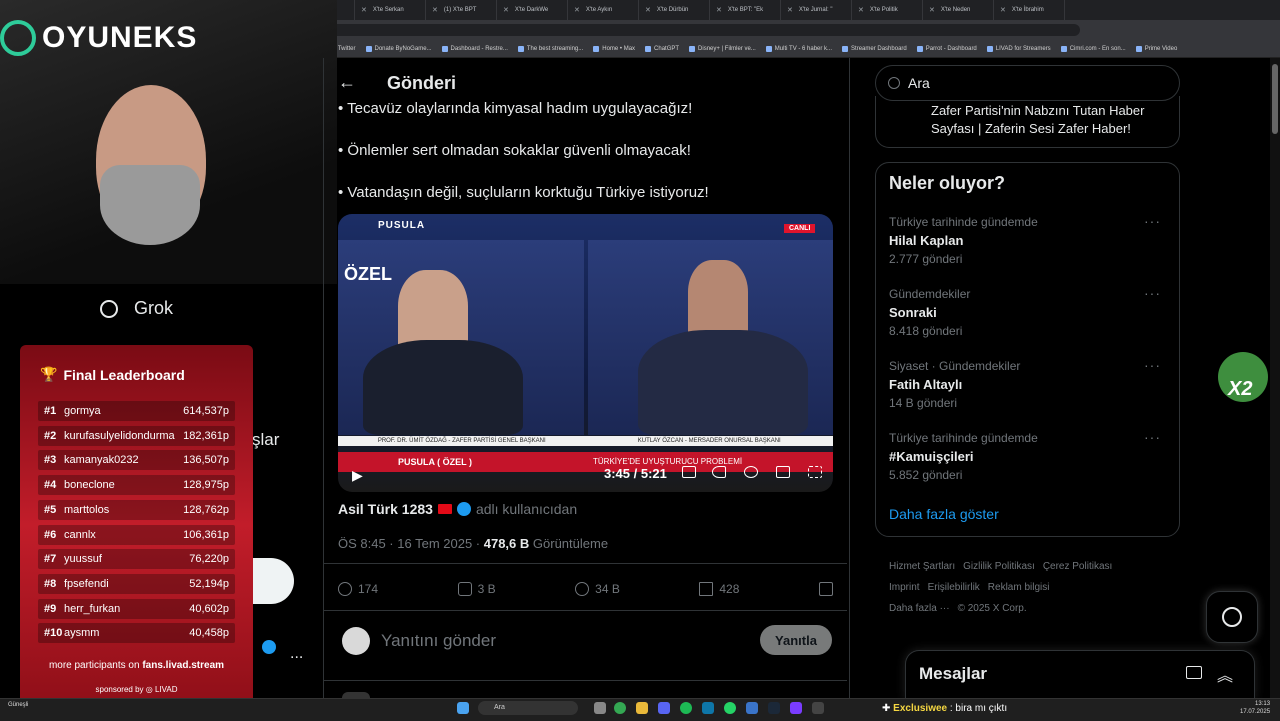  Describe the element at coordinates (614, 48) in the screenshot. I see `bookmark-item: Home • Max` at that location.